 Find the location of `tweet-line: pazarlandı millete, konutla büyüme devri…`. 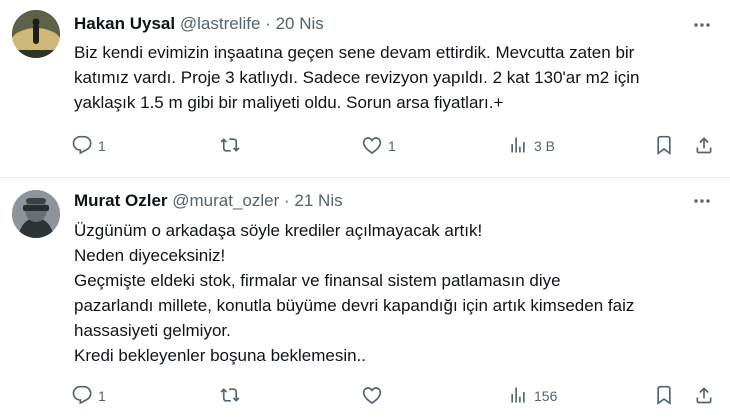

tweet-line: pazarlandı millete, konutla büyüme devri… is located at coordinates (354, 305).